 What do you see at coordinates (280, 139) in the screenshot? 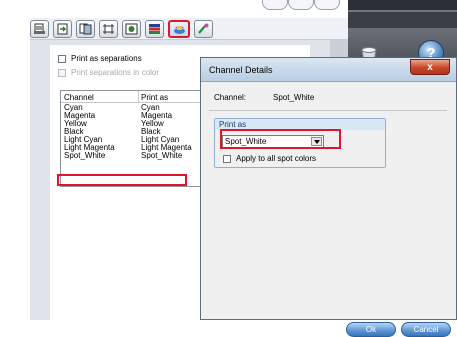
I see `print-as-select-highlight` at bounding box center [280, 139].